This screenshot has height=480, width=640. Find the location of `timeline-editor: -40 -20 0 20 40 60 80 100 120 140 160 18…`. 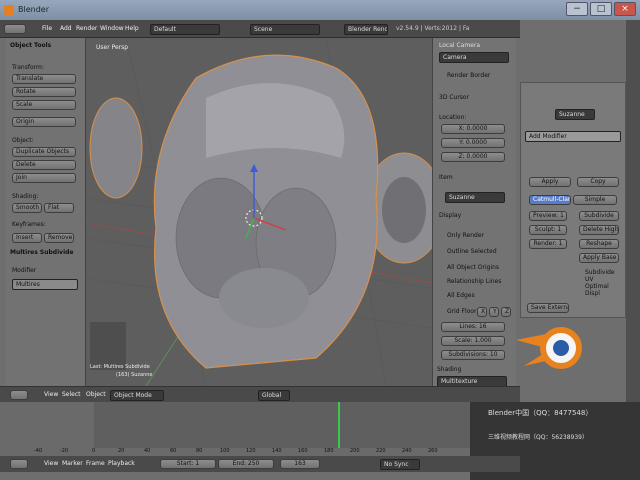

timeline-editor: -40 -20 0 20 40 60 80 100 120 140 160 18… is located at coordinates (235, 429).